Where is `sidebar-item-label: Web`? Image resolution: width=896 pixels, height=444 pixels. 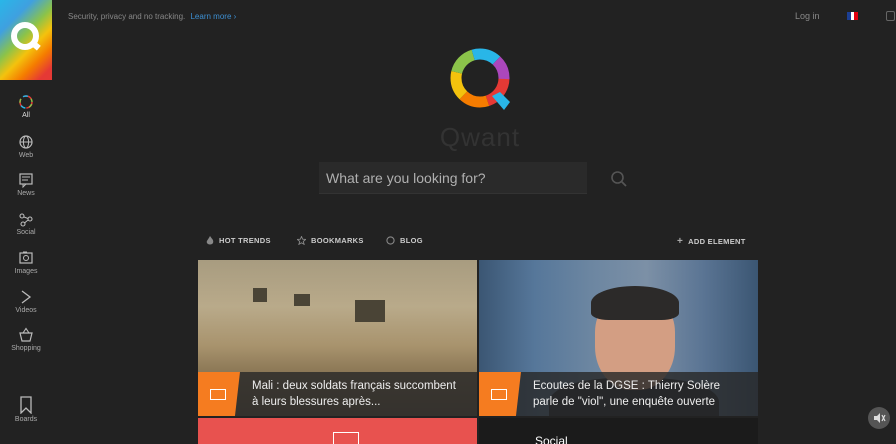 sidebar-item-label: Web is located at coordinates (26, 155).